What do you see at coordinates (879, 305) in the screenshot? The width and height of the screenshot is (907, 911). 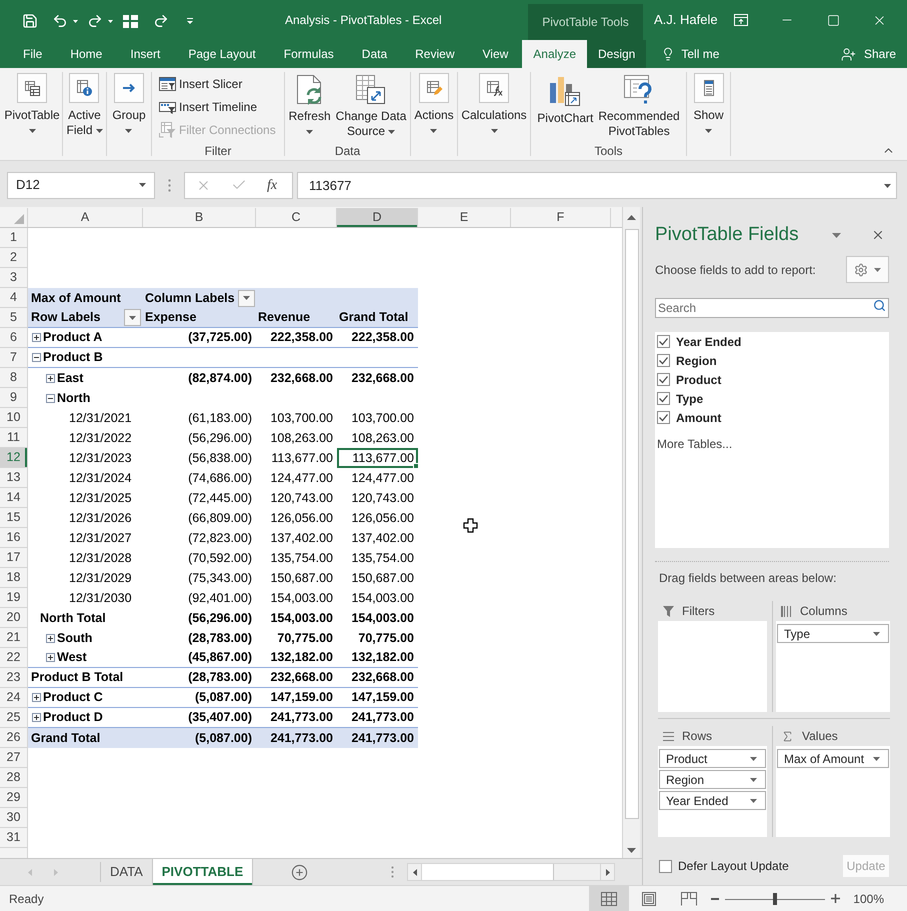 I see `search-icon` at bounding box center [879, 305].